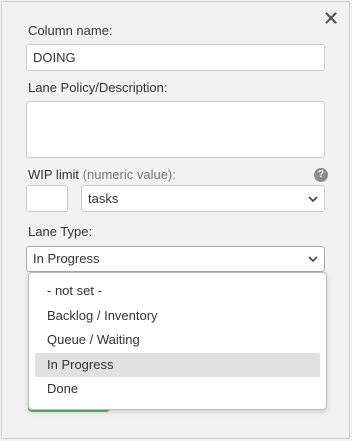 The image size is (352, 441). What do you see at coordinates (175, 129) in the screenshot?
I see `lane-policy-textarea` at bounding box center [175, 129].